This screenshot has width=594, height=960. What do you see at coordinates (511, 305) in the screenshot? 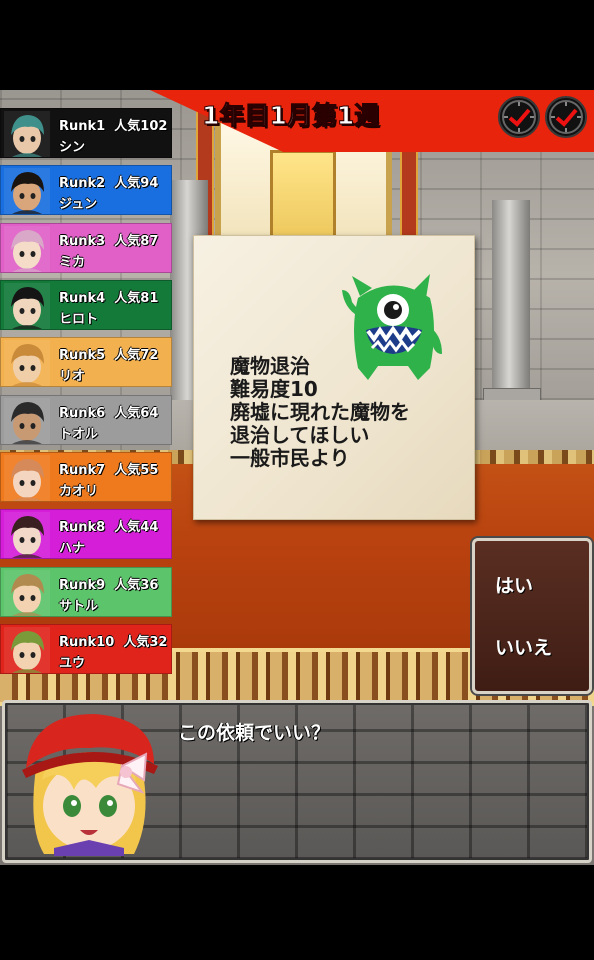
I see `background-pillar` at bounding box center [511, 305].